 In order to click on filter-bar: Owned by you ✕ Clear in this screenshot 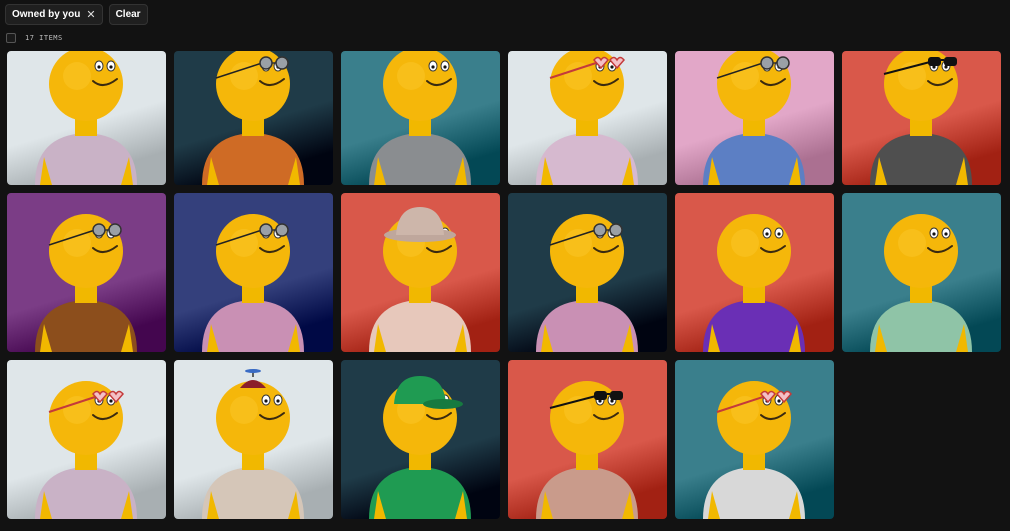, I will do `click(505, 13)`.